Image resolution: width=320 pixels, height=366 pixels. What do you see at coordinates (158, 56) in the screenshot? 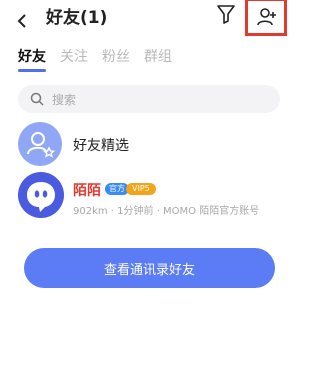
I see `tab-groups: 群组` at bounding box center [158, 56].